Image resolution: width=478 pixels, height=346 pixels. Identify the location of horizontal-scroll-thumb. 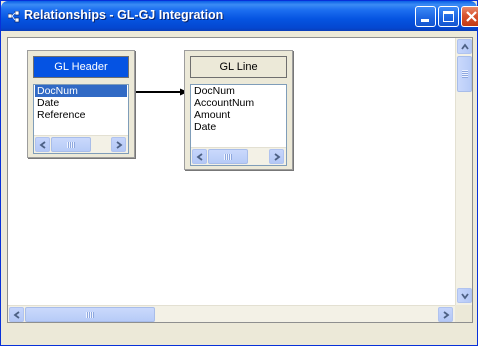
(90, 314).